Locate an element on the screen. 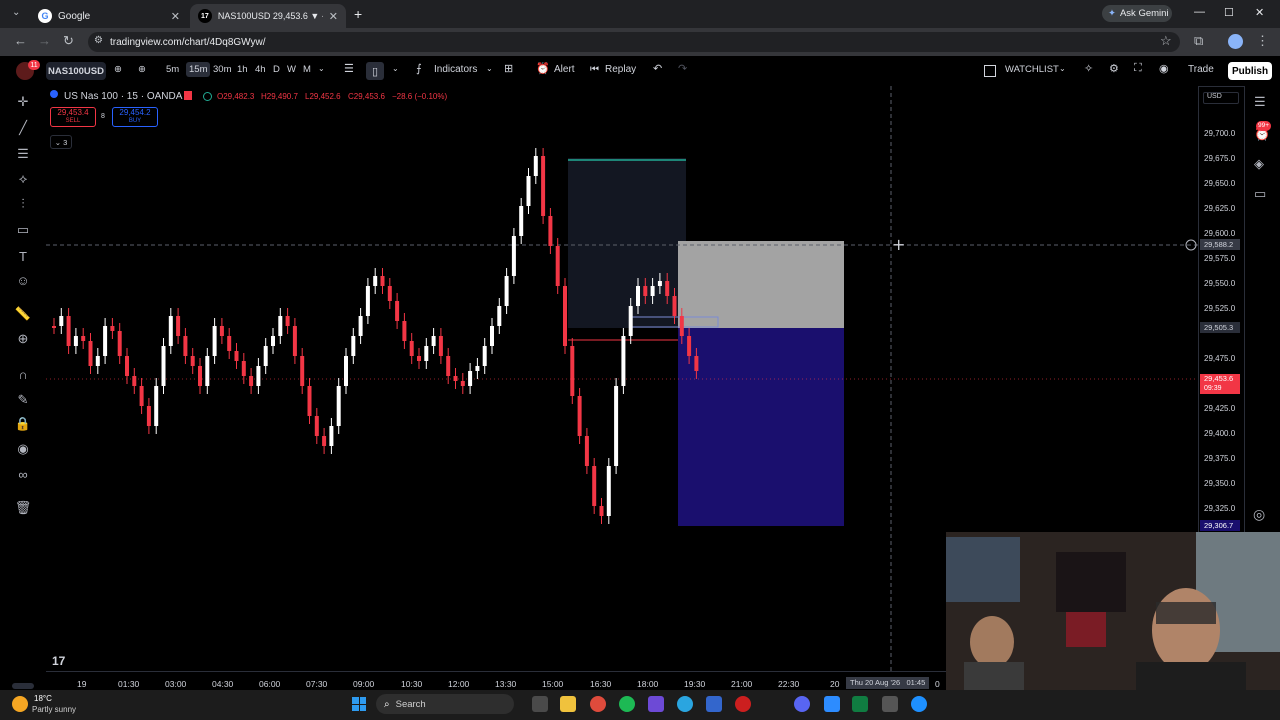  taskbar-search: ⌕ Search is located at coordinates (445, 704).